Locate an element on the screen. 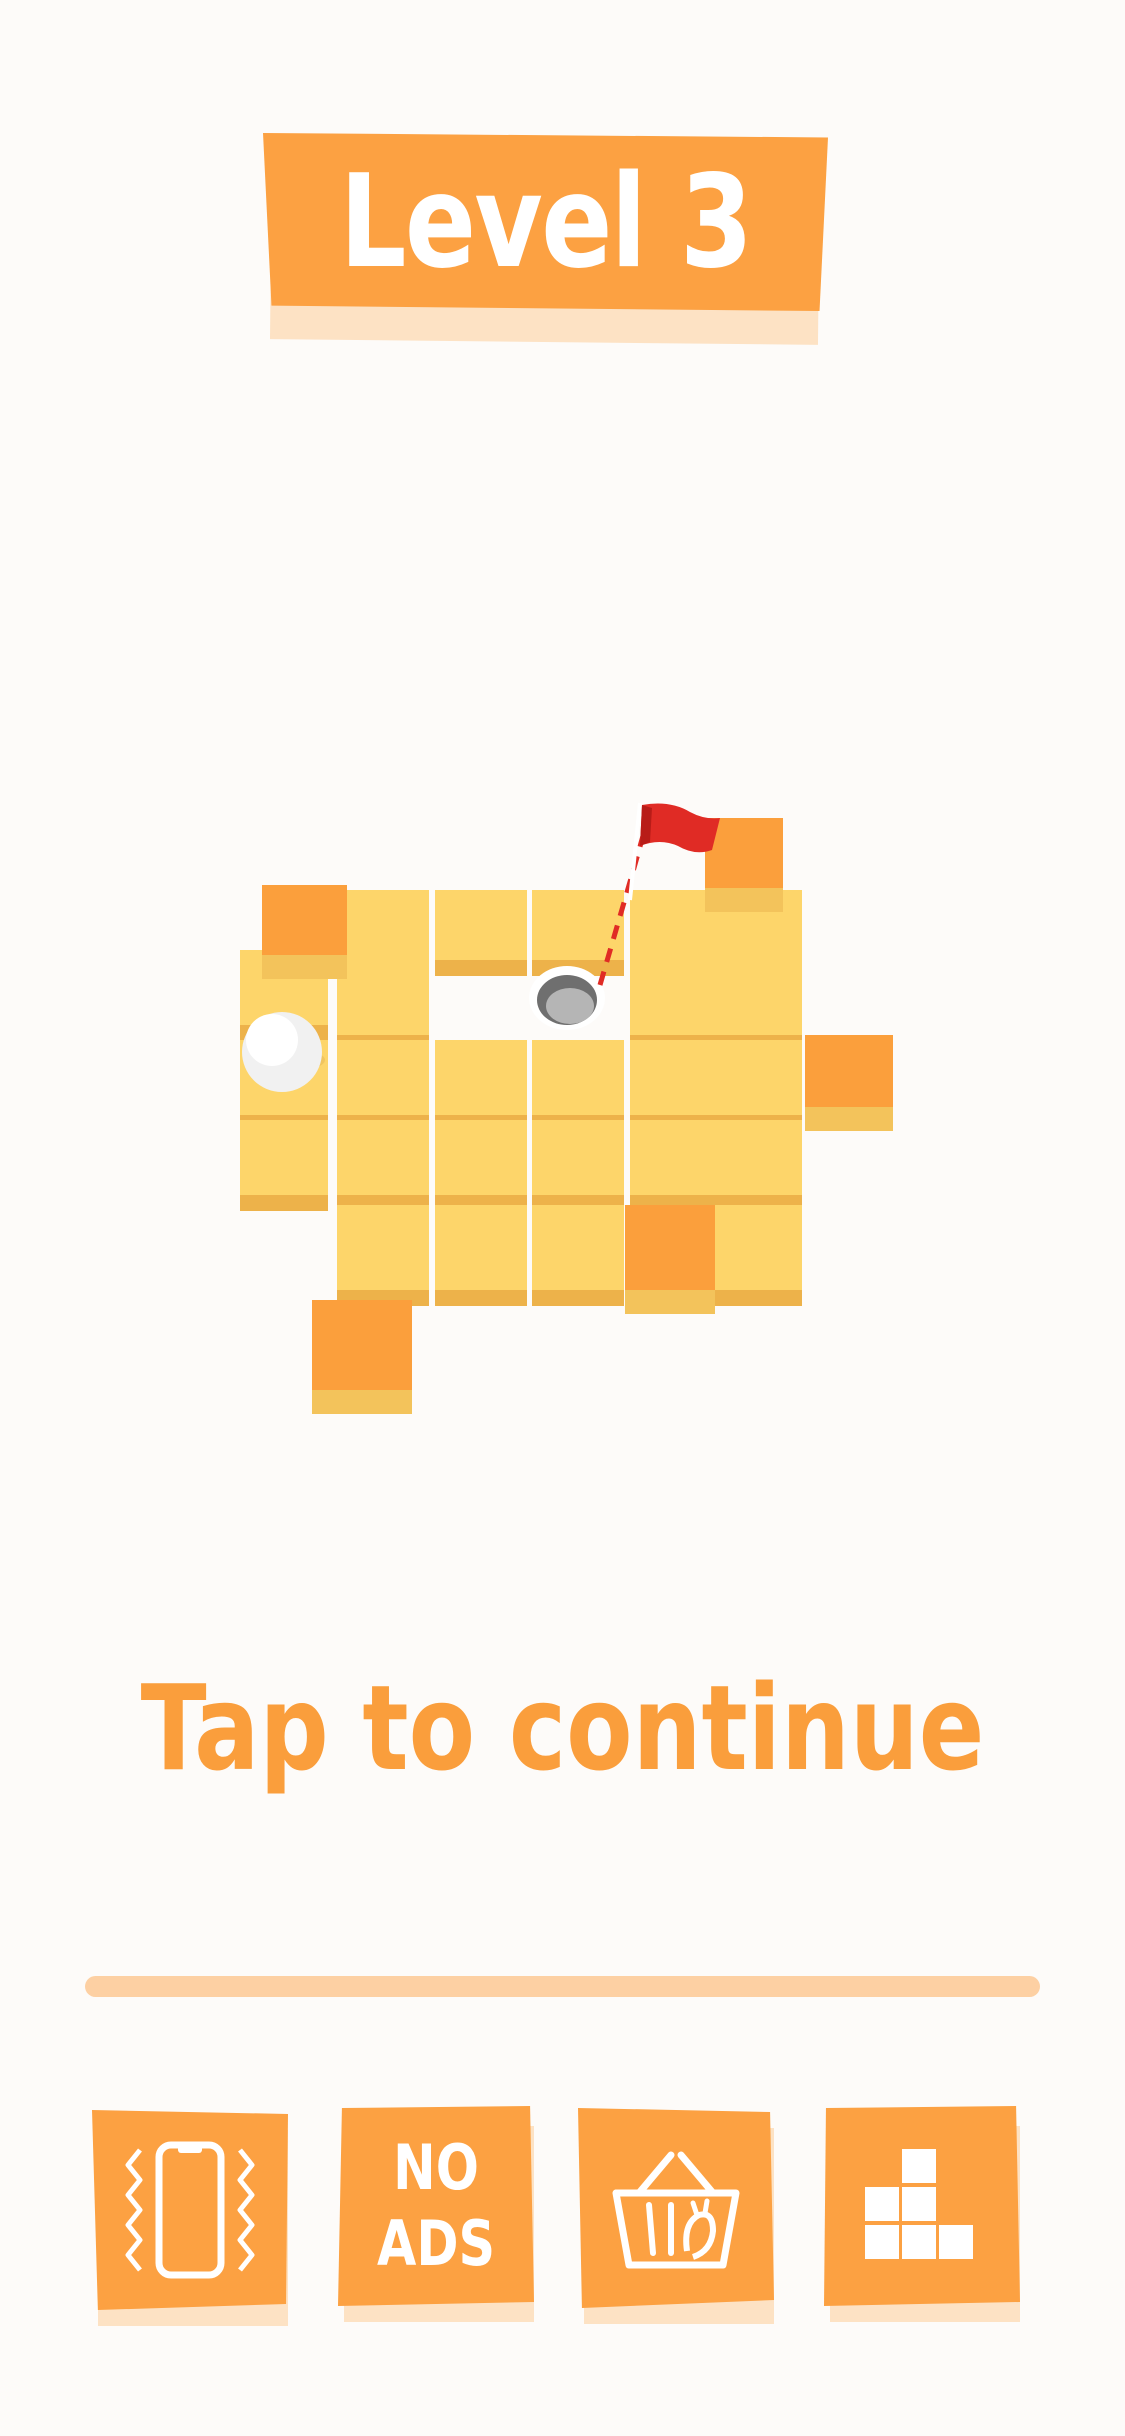 The width and height of the screenshot is (1125, 2436). progress-bar is located at coordinates (562, 1986).